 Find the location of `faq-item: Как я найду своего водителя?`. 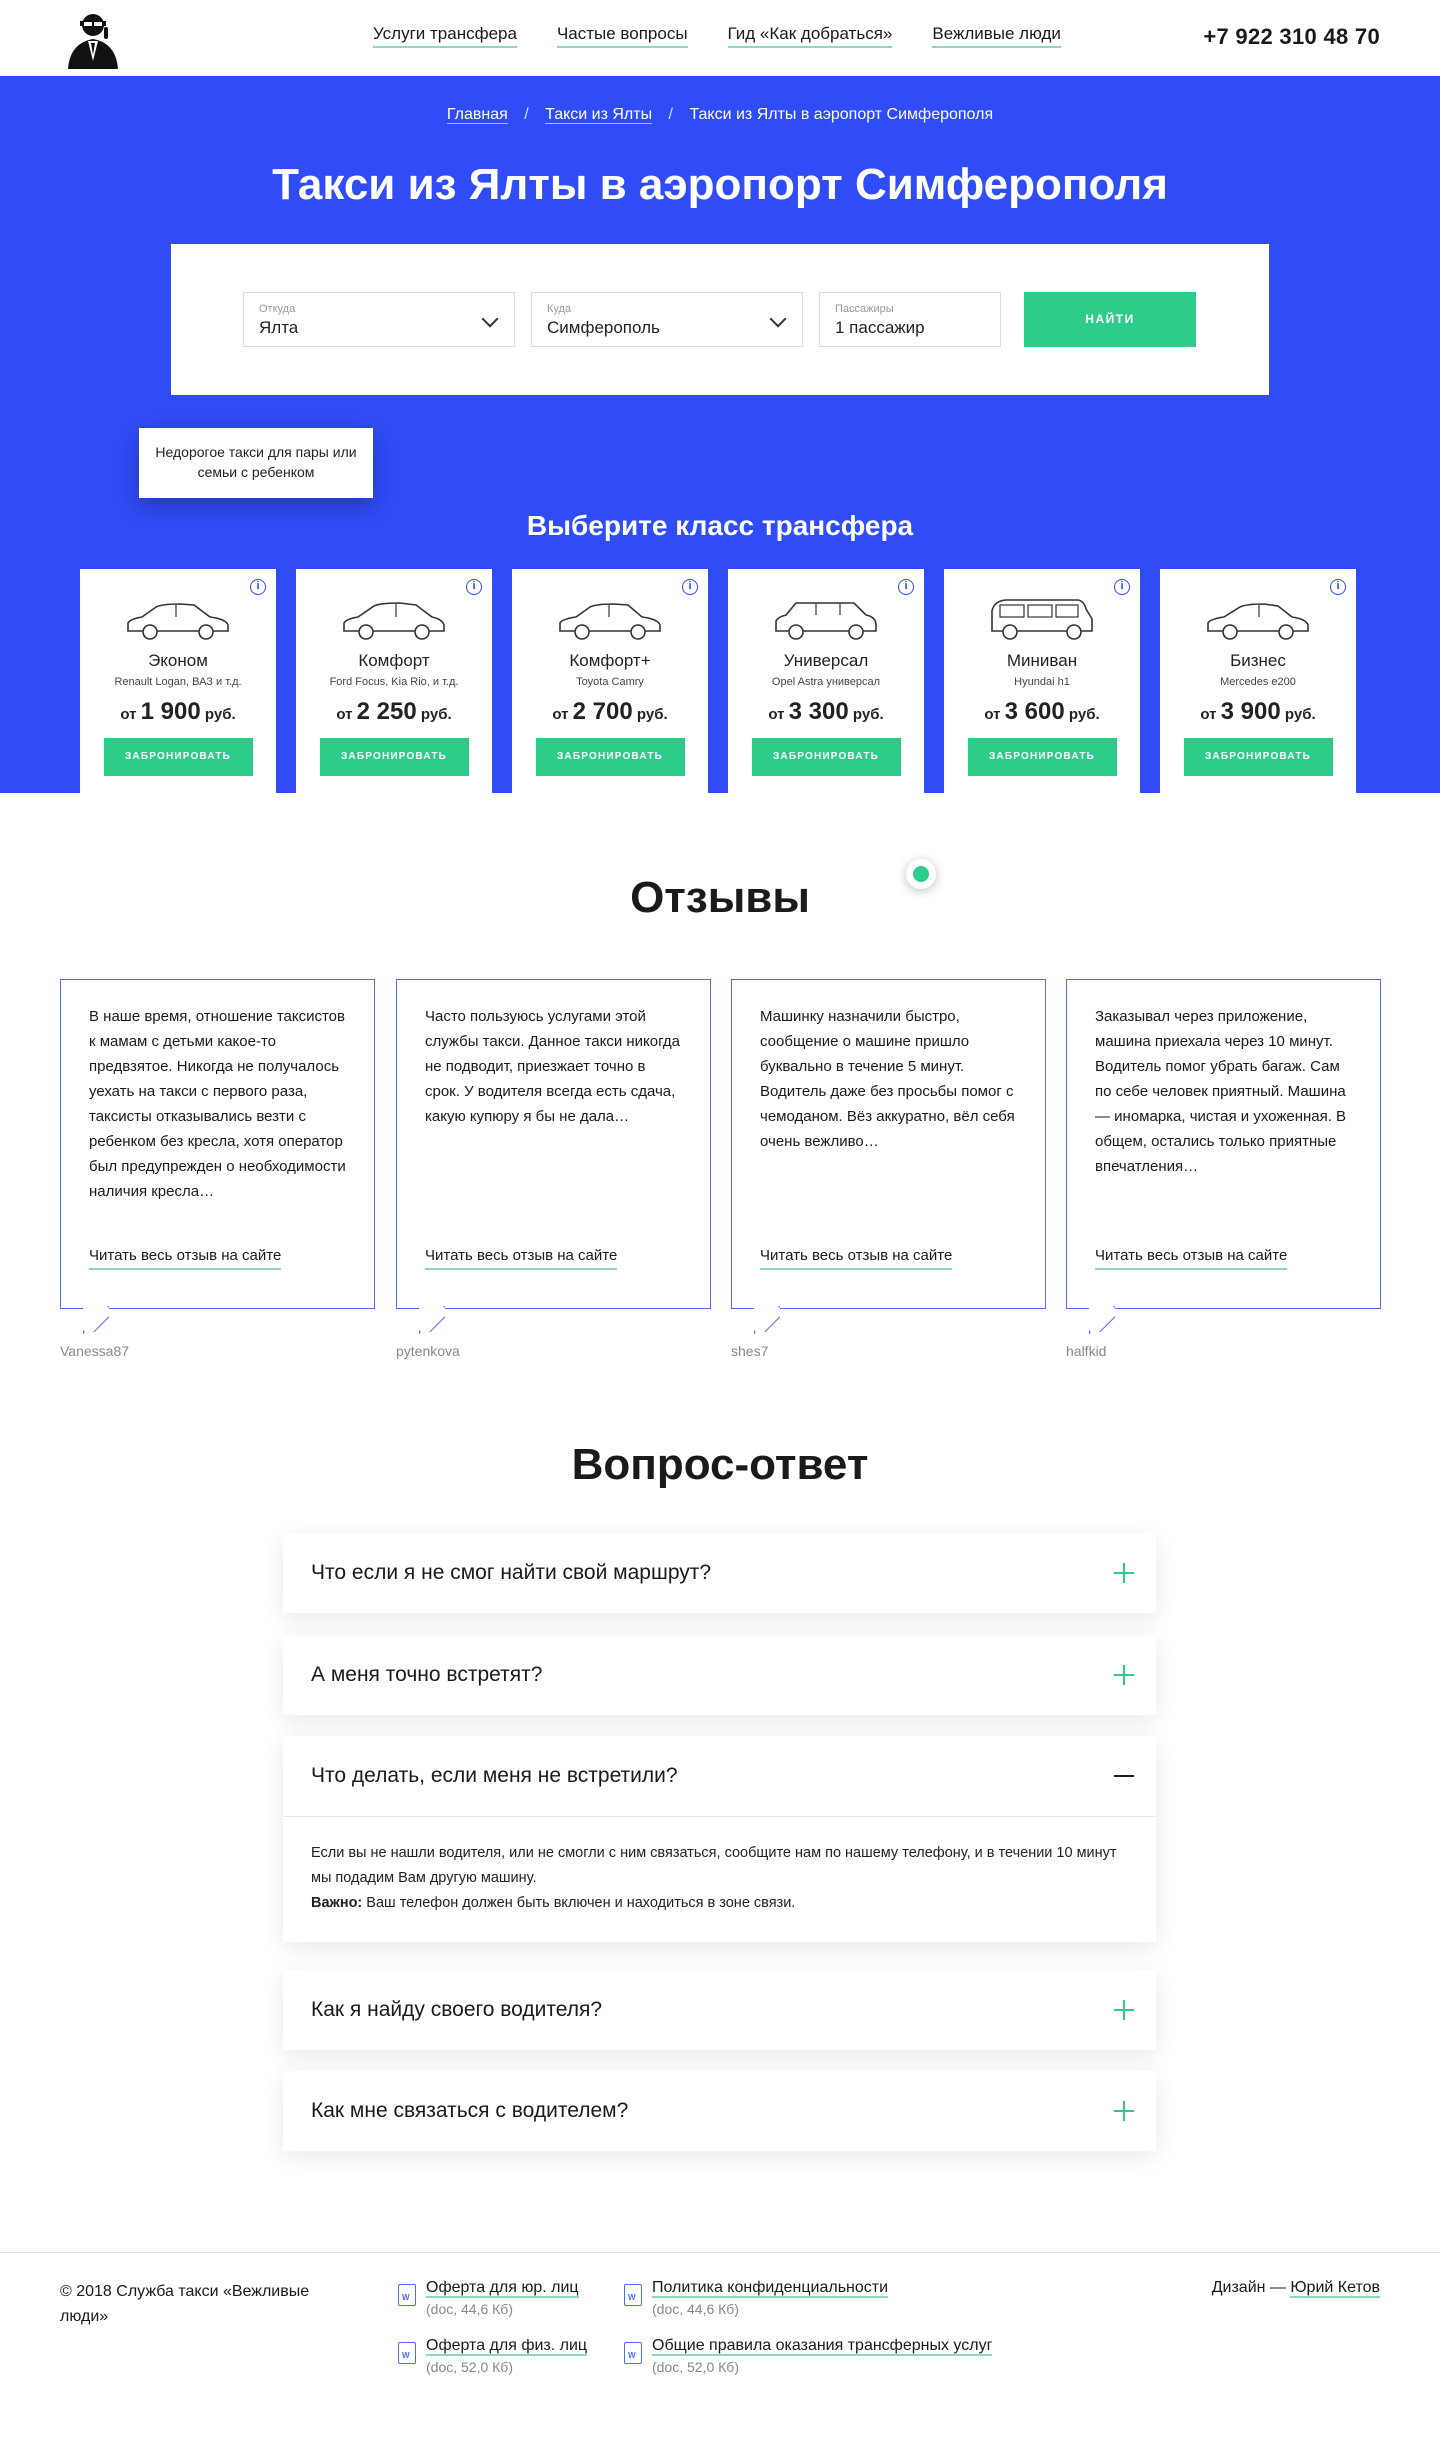

faq-item: Как я найду своего водителя? is located at coordinates (719, 2010).